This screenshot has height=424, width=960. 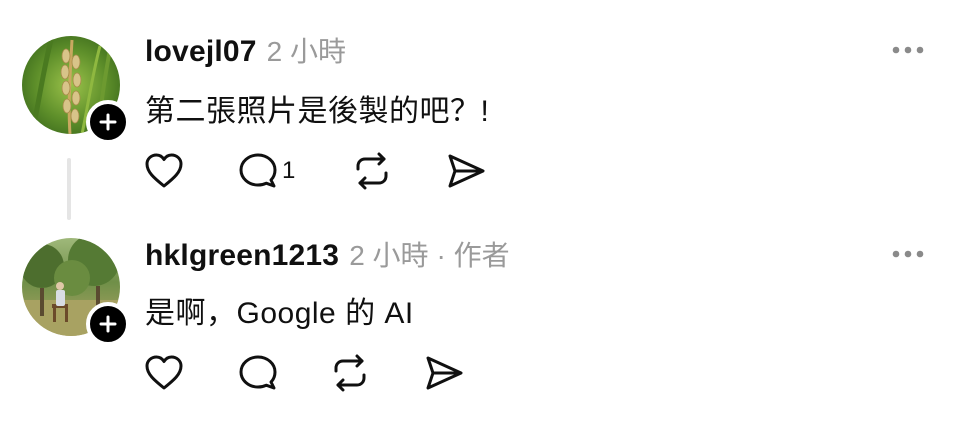 I want to click on author-tag: · 作者, so click(x=473, y=255).